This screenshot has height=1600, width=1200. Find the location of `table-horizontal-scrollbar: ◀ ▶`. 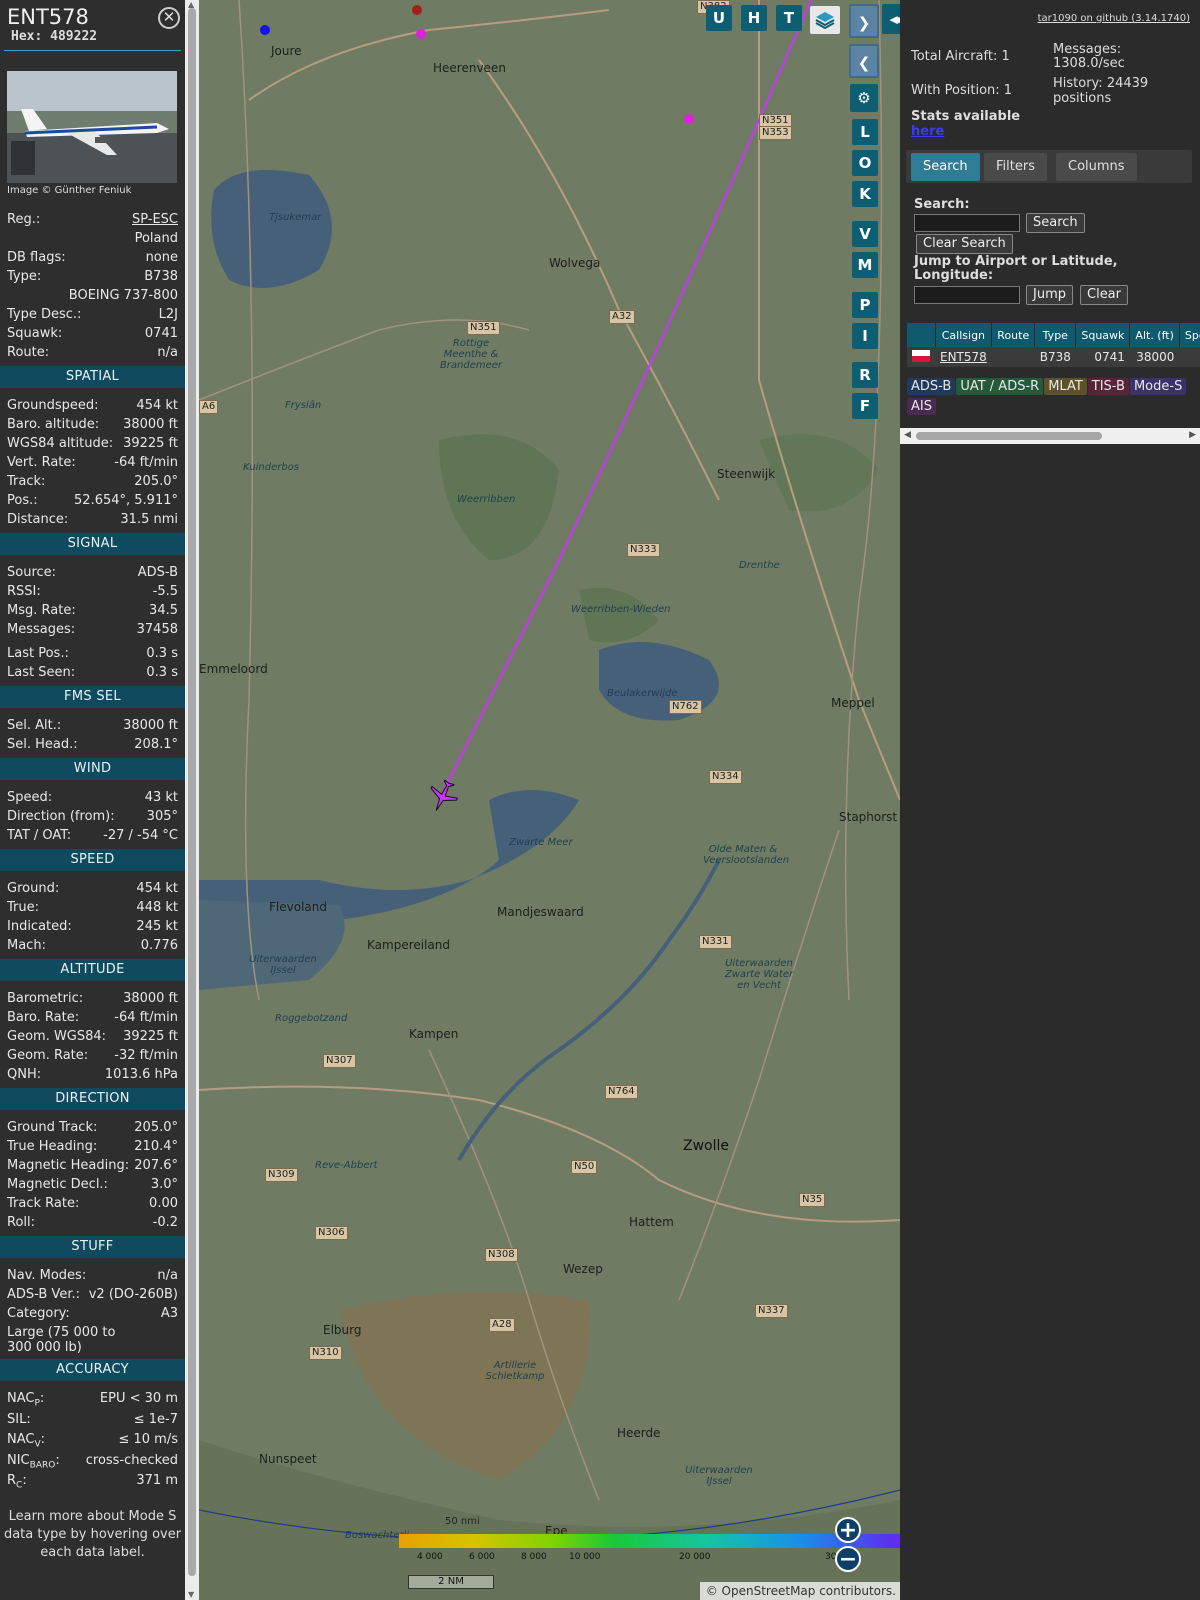

table-horizontal-scrollbar: ◀ ▶ is located at coordinates (1050, 436).